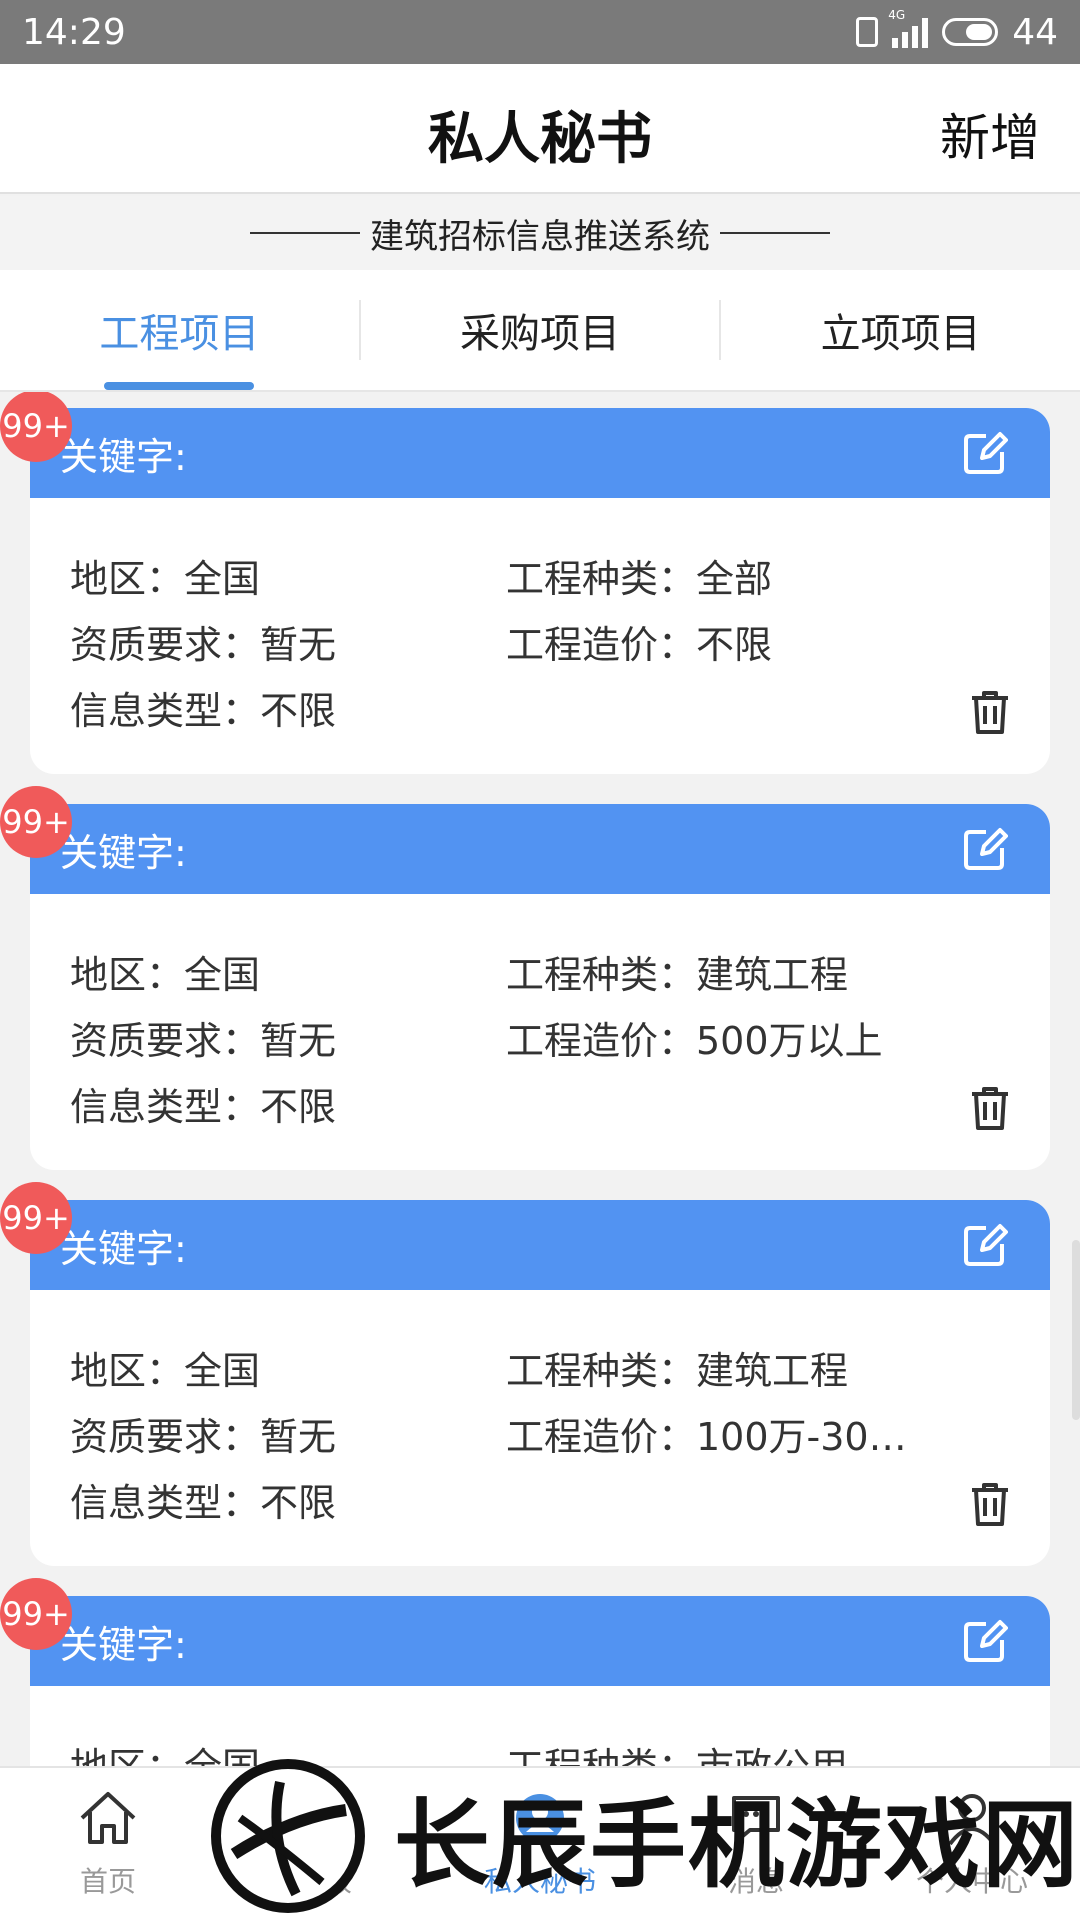 The width and height of the screenshot is (1080, 1920). Describe the element at coordinates (908, 28) in the screenshot. I see `signal-icon: 4G` at that location.